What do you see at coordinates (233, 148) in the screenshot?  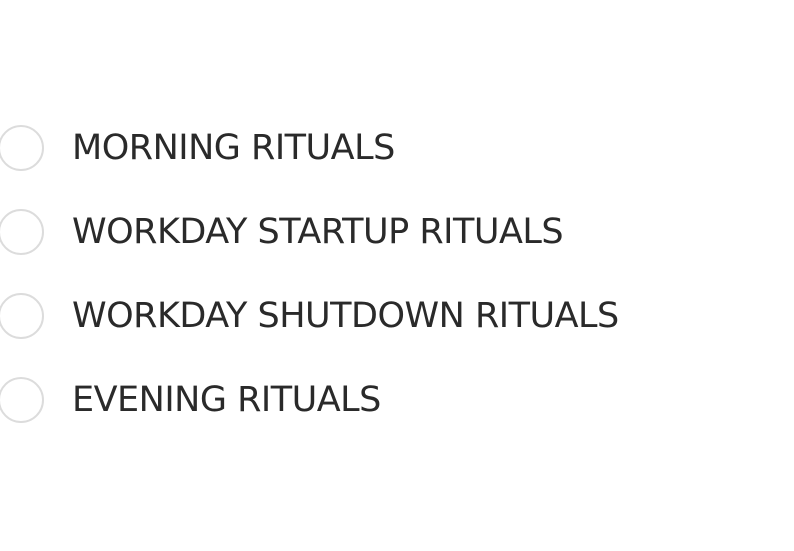 I see `ritual-option-label: MORNING RITUALS` at bounding box center [233, 148].